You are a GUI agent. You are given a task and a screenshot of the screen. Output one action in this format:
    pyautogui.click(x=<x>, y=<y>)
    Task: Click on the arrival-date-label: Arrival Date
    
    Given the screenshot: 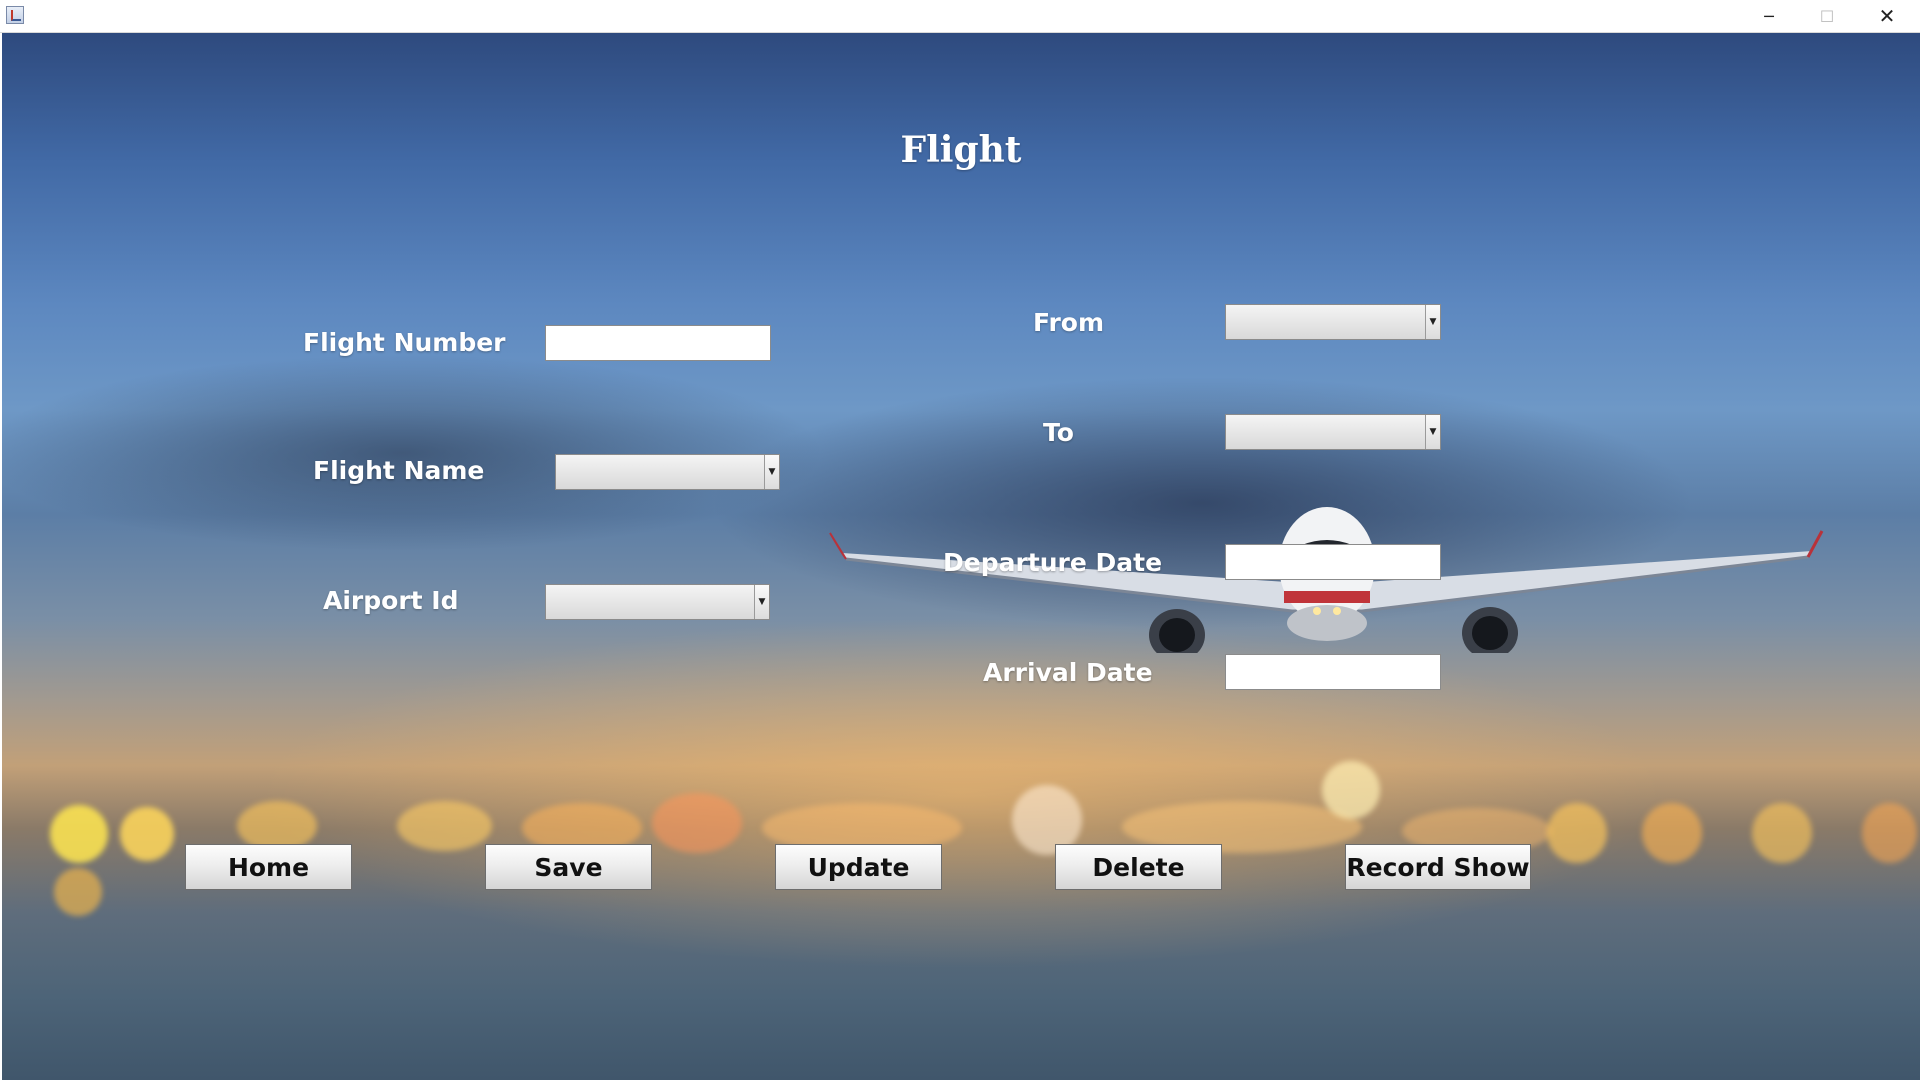 What is the action you would take?
    pyautogui.click(x=1068, y=672)
    